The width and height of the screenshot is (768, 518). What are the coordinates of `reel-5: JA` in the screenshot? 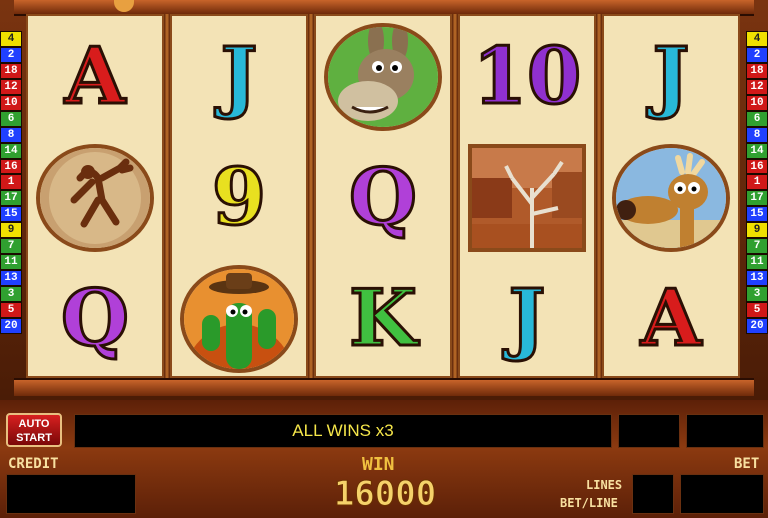 It's located at (671, 196).